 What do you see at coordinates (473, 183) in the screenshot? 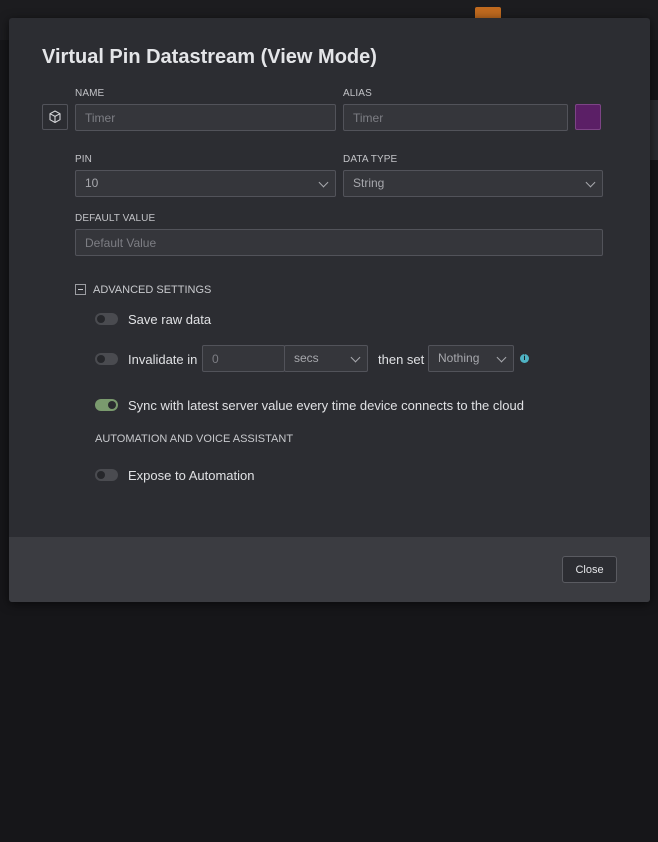
I see `data-type-select: String` at bounding box center [473, 183].